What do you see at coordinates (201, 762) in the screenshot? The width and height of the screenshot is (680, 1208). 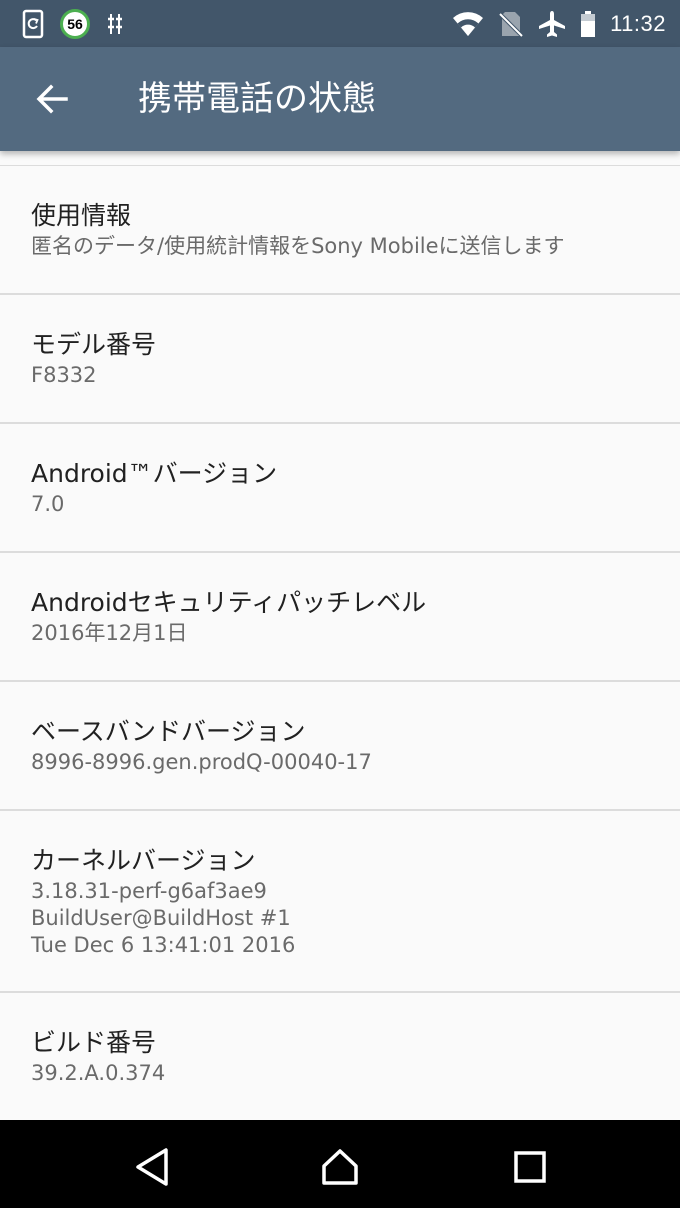 I see `list-item-summary: 8996-8996.gen.prodQ-00040-17` at bounding box center [201, 762].